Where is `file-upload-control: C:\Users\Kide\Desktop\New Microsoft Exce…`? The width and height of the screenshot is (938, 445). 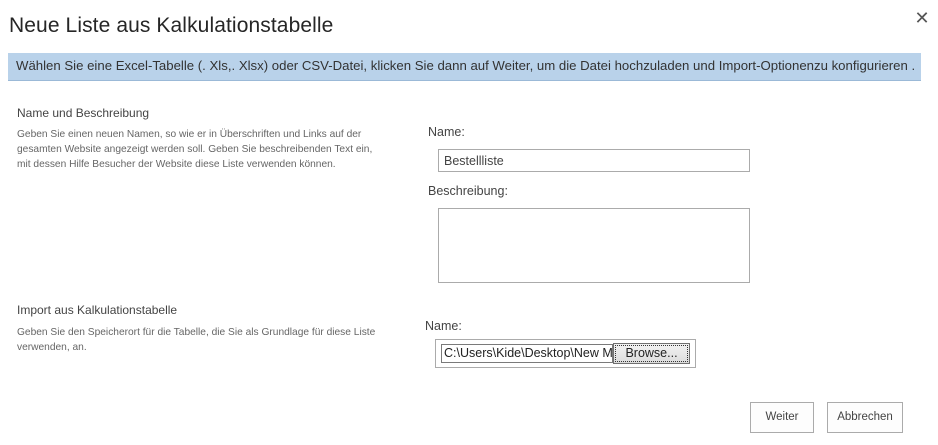
file-upload-control: C:\Users\Kide\Desktop\New Microsoft Exce… is located at coordinates (565, 353).